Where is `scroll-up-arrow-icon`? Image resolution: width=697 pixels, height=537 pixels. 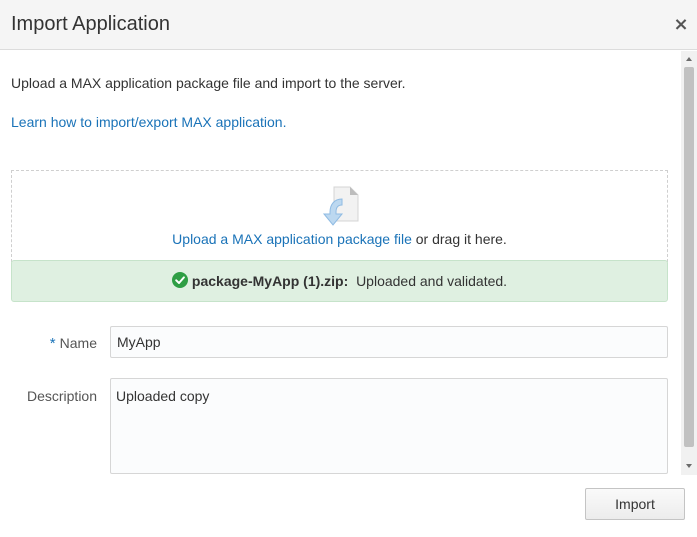 scroll-up-arrow-icon is located at coordinates (689, 59).